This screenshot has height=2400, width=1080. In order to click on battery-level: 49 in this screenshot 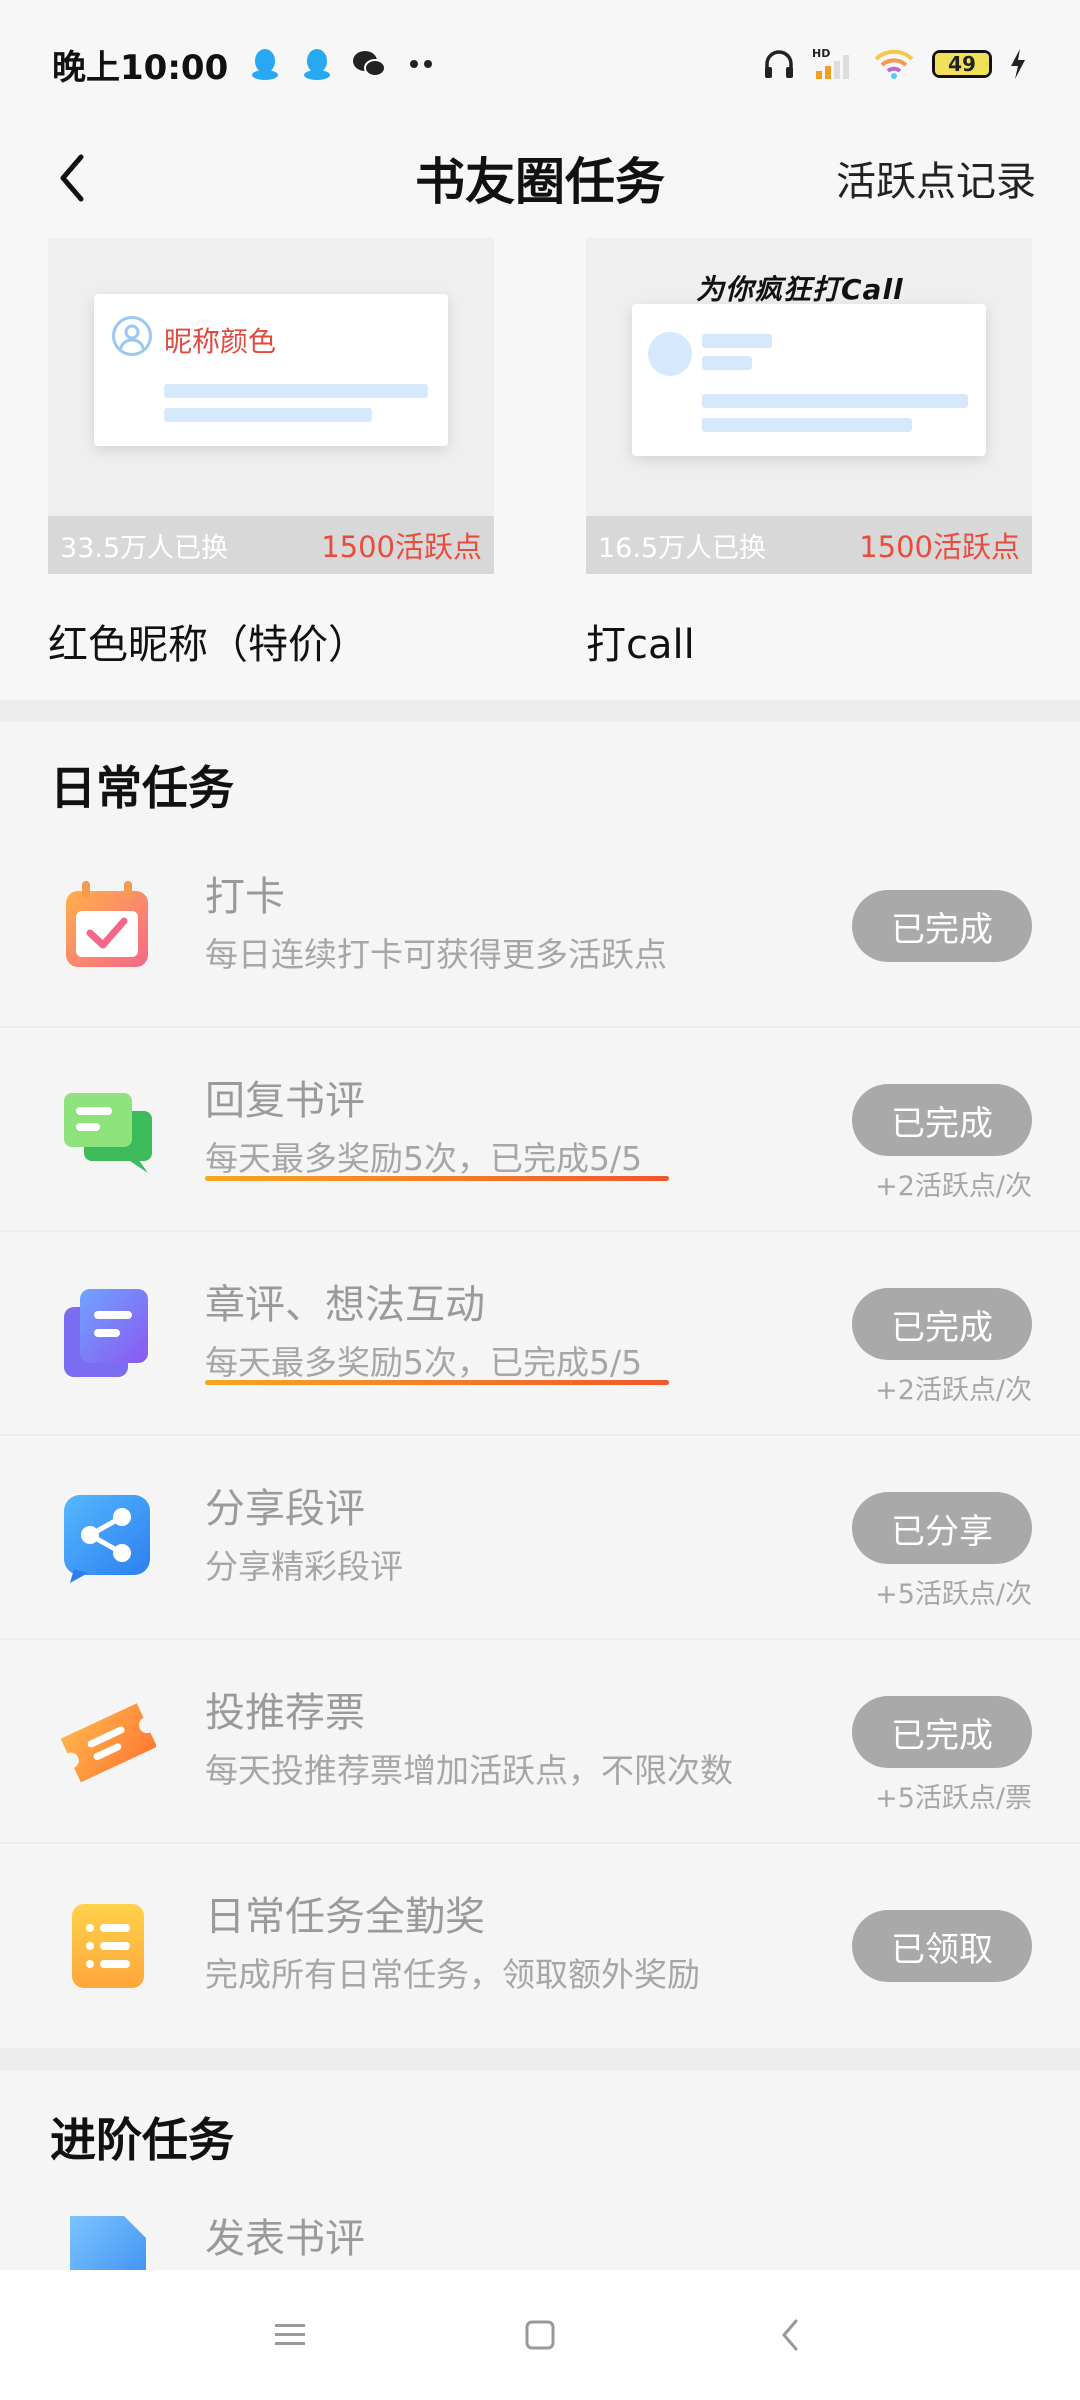, I will do `click(962, 64)`.